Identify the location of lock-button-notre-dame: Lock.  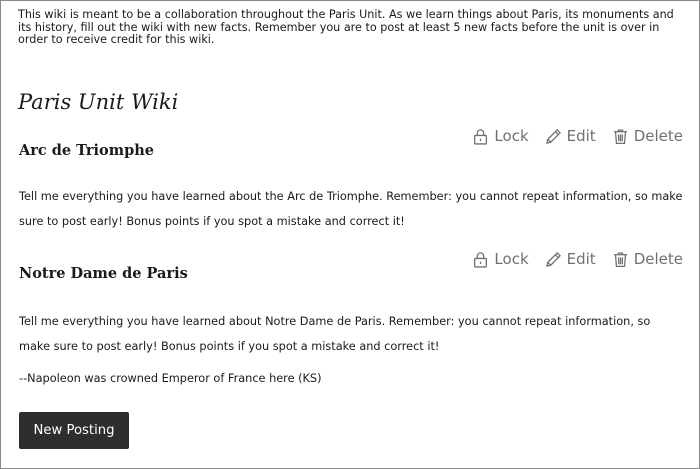
(500, 259).